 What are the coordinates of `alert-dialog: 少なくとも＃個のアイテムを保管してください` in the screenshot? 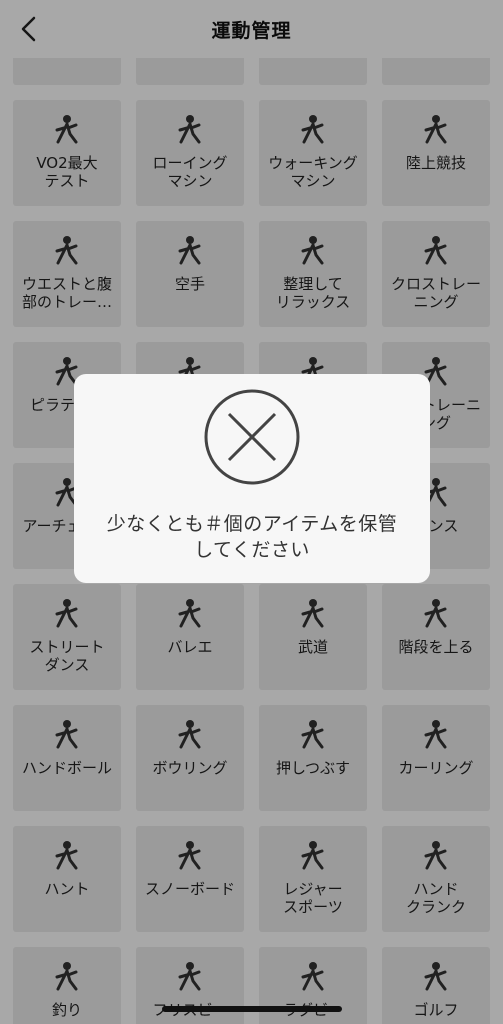 It's located at (252, 478).